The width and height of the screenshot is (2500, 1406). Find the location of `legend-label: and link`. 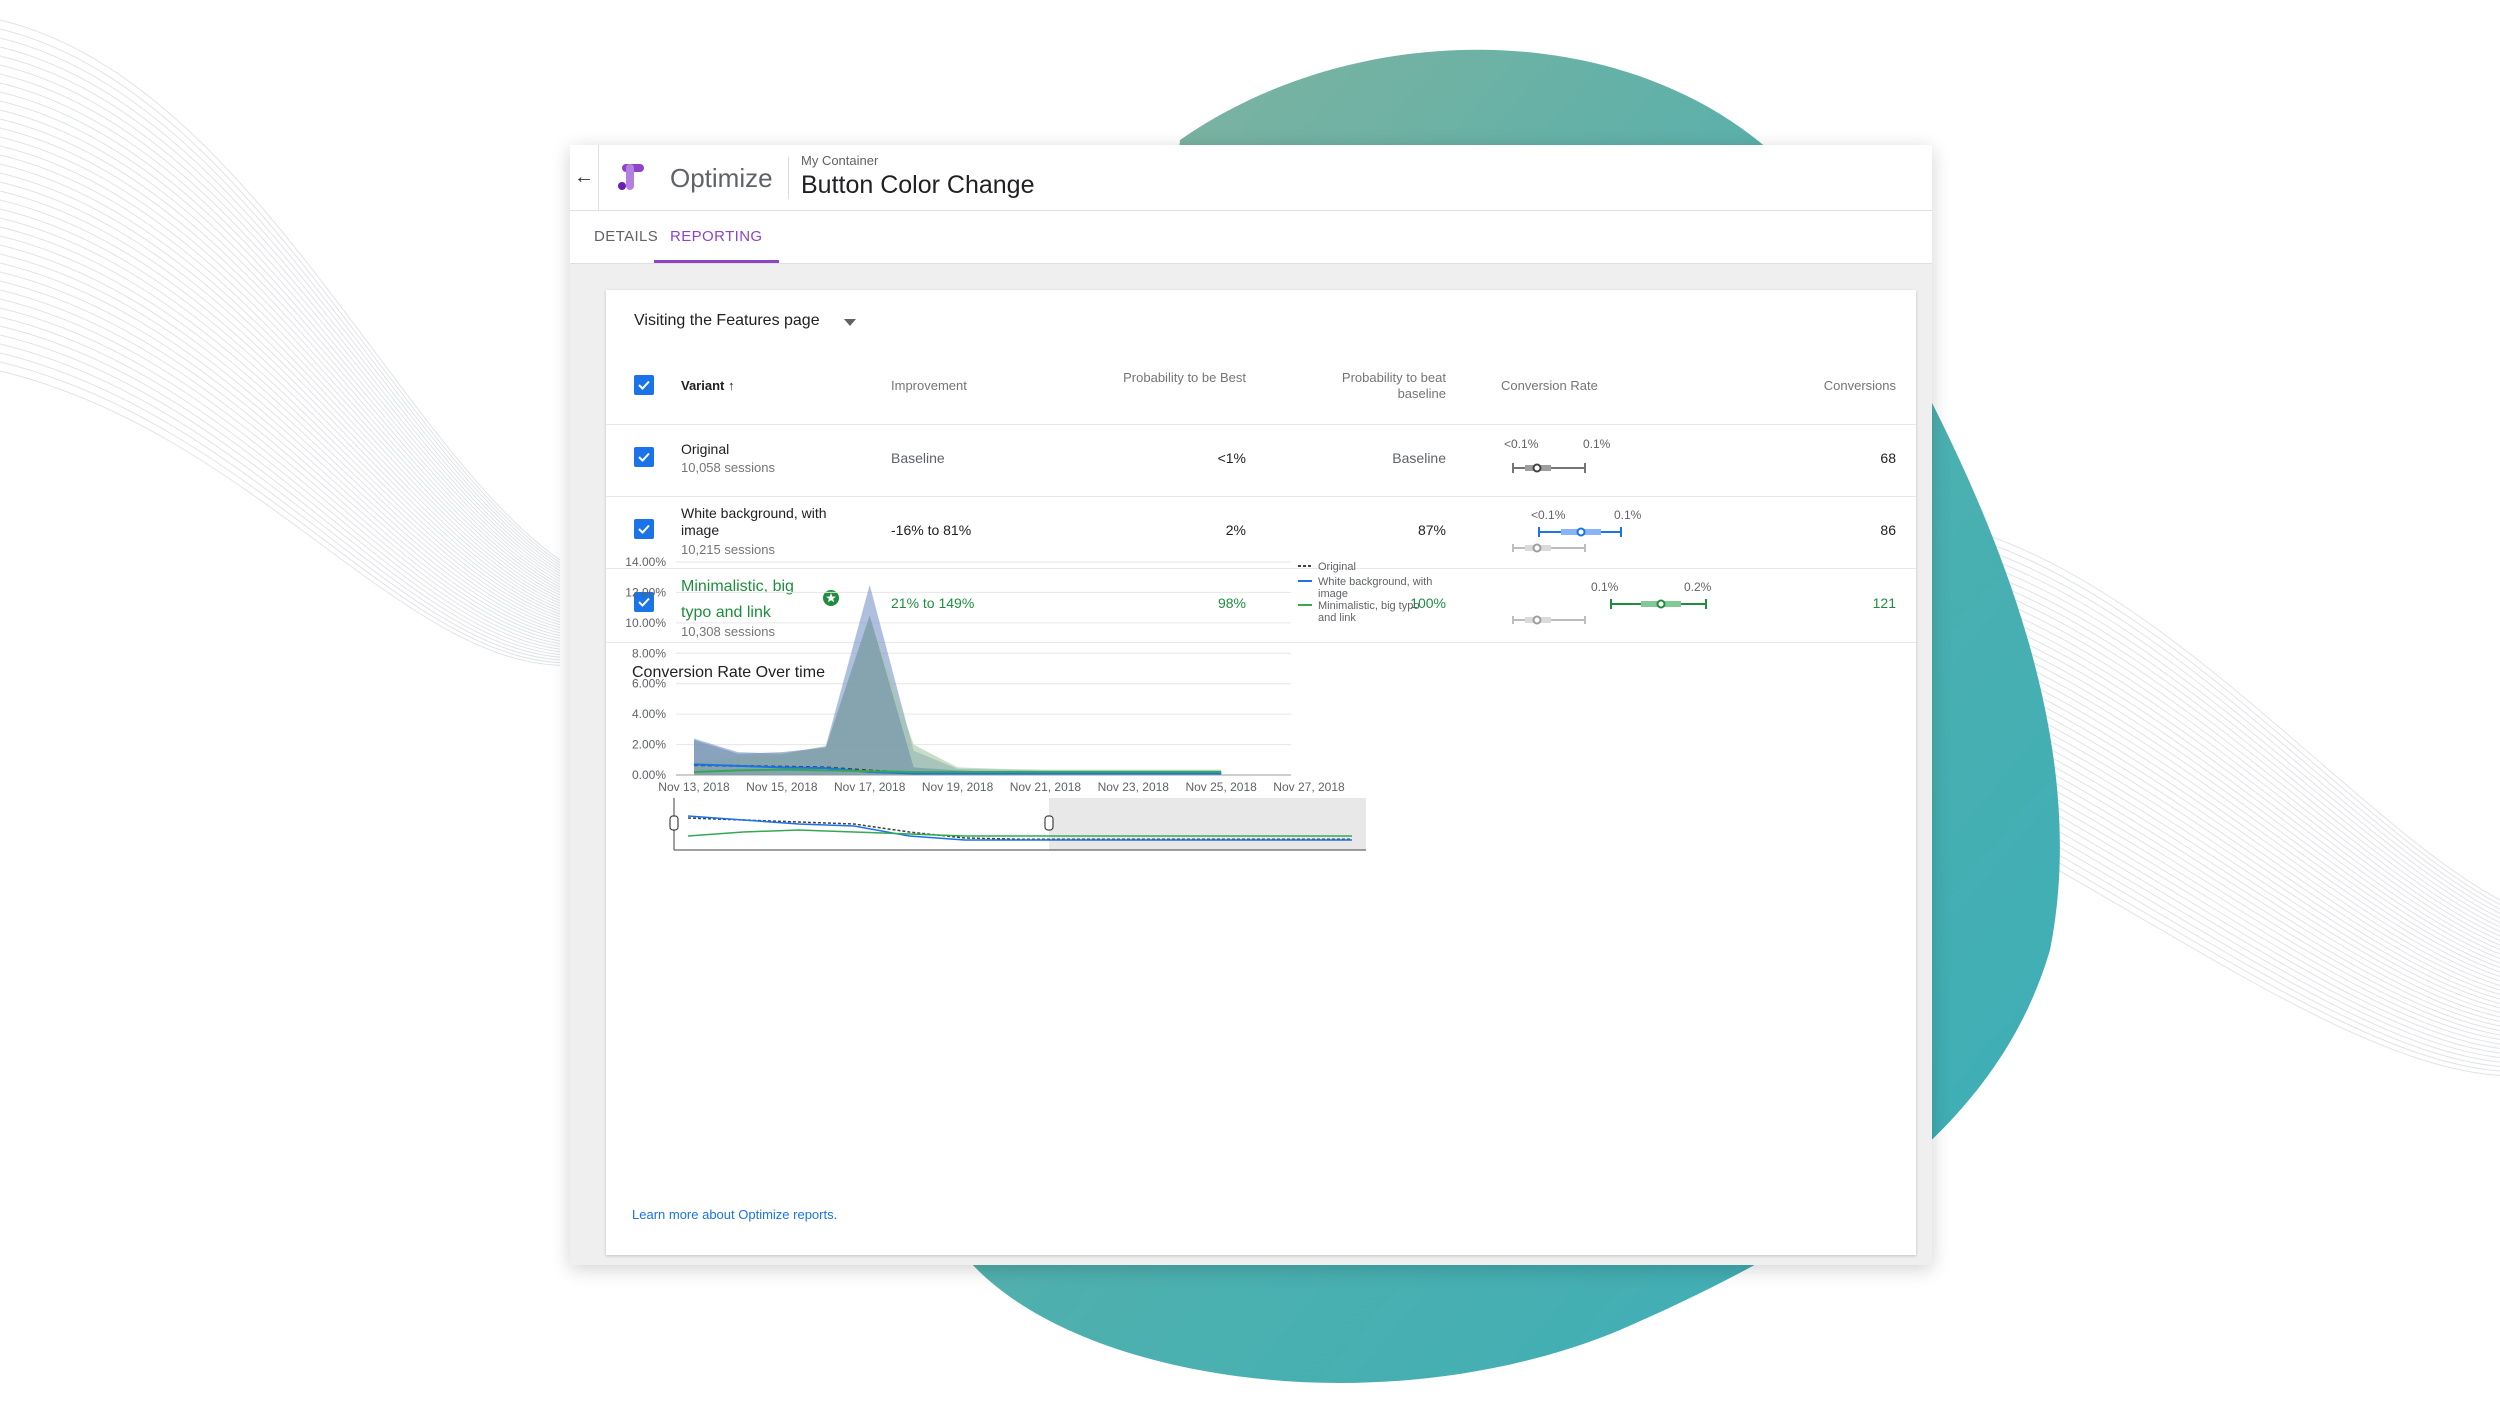

legend-label: and link is located at coordinates (1337, 618).